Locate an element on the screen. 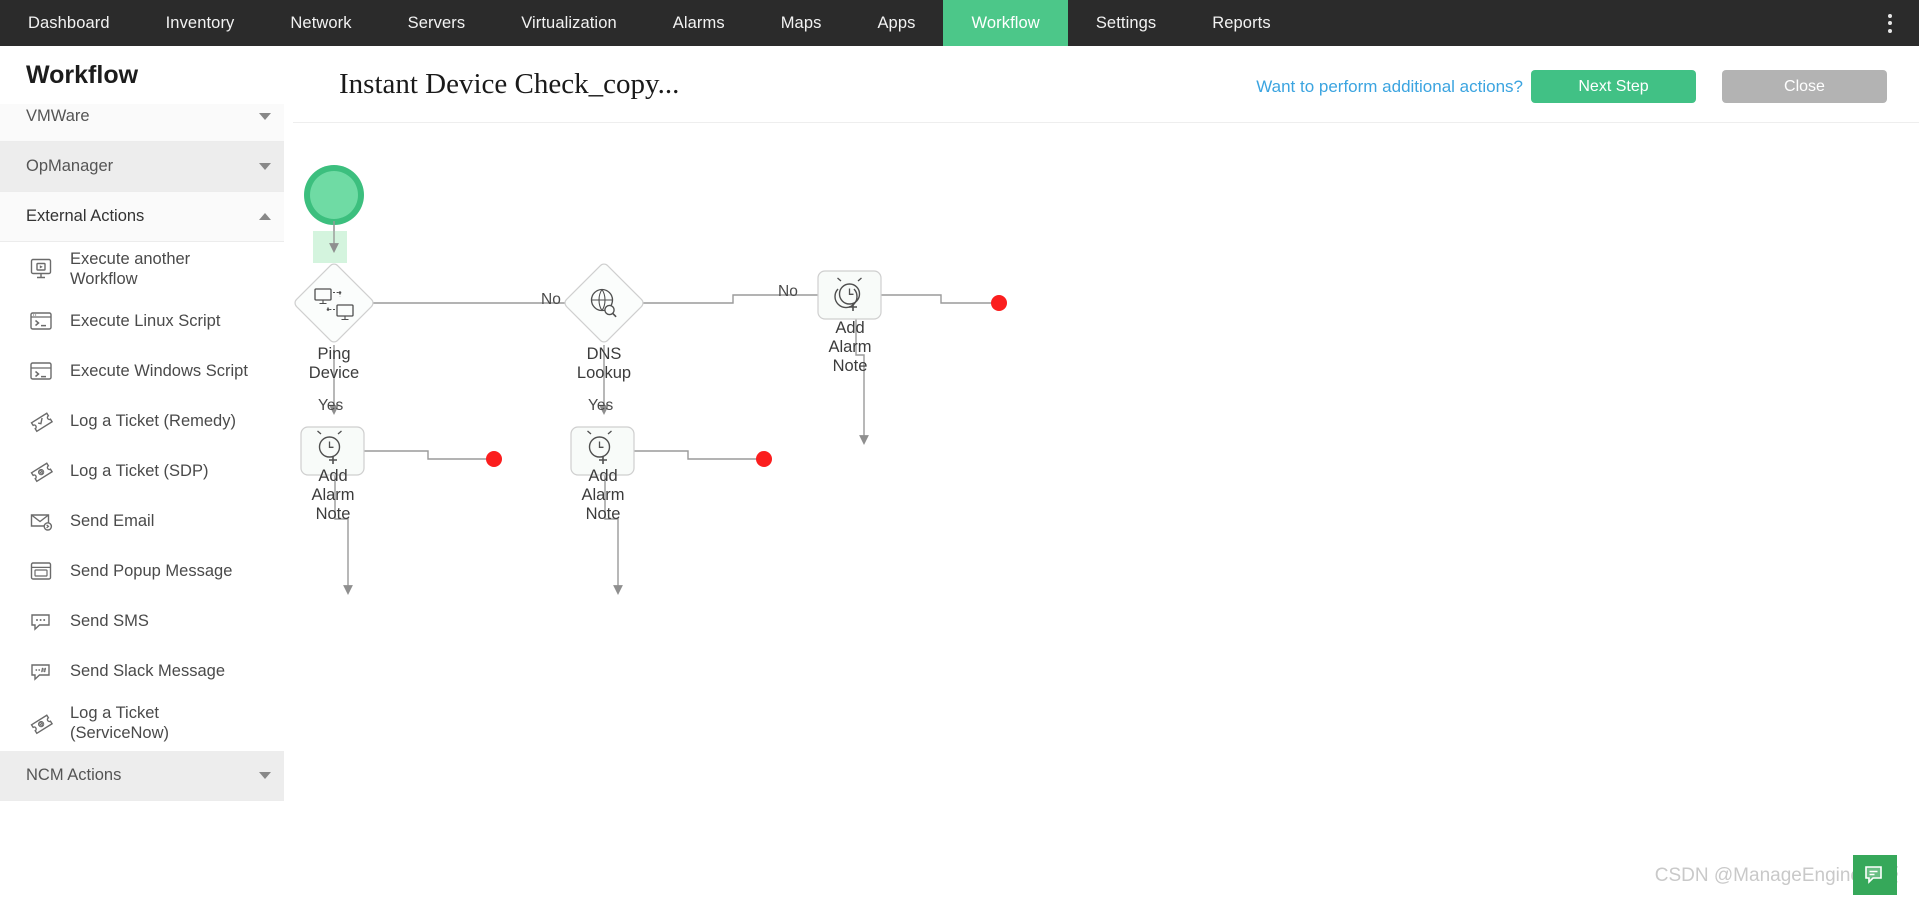 The height and width of the screenshot is (899, 1919). monitor-play-icon is located at coordinates (41, 269).